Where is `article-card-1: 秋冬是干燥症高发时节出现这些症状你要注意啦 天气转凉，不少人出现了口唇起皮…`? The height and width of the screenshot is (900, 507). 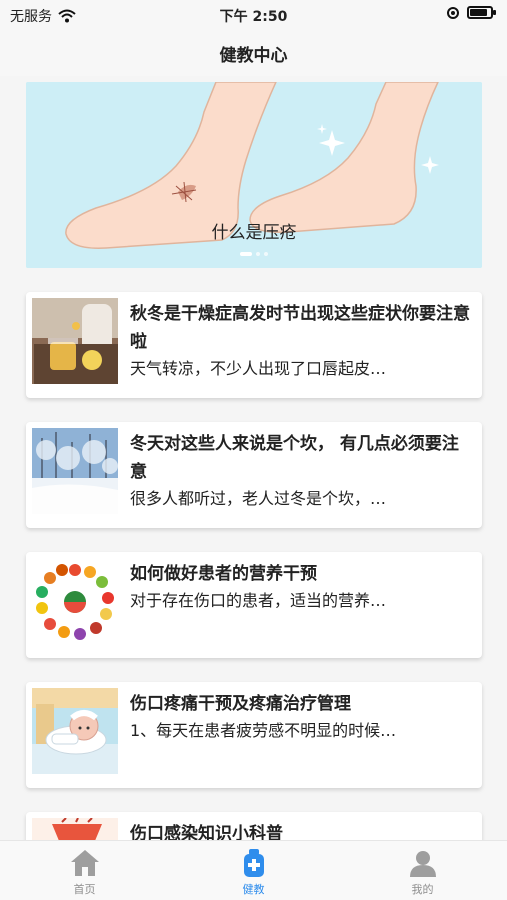 article-card-1: 秋冬是干燥症高发时节出现这些症状你要注意啦 天气转凉，不少人出现了口唇起皮… is located at coordinates (254, 345).